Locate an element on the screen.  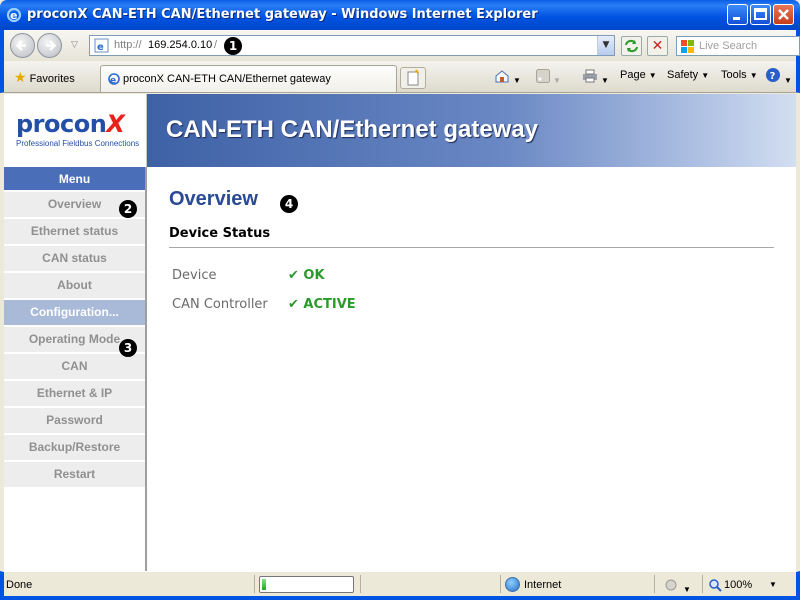
home-dropdown-icon: ▼ is located at coordinates (517, 80).